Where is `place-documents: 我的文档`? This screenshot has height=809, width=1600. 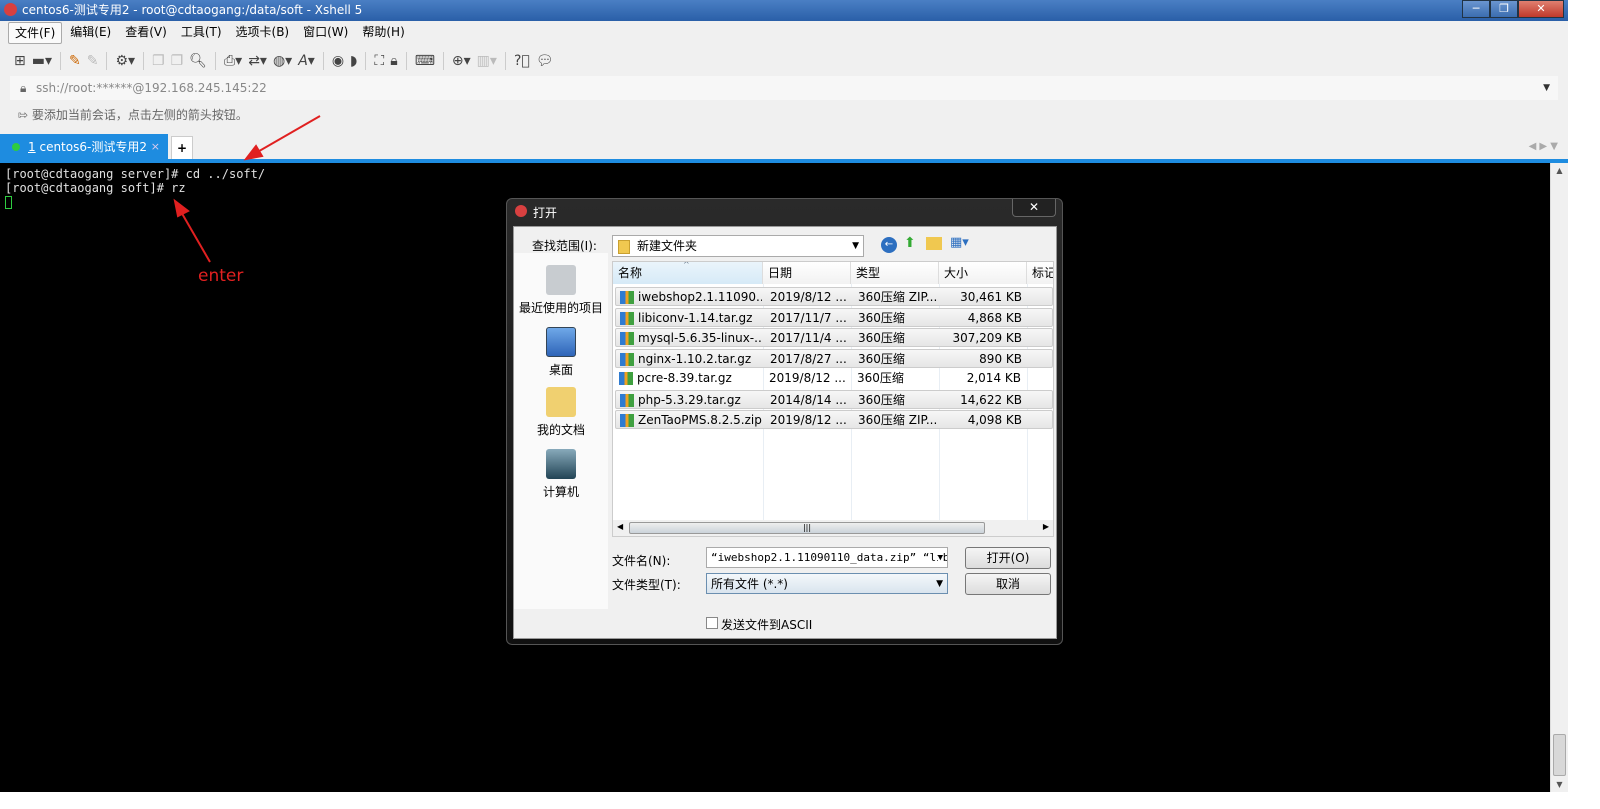 place-documents: 我的文档 is located at coordinates (561, 412).